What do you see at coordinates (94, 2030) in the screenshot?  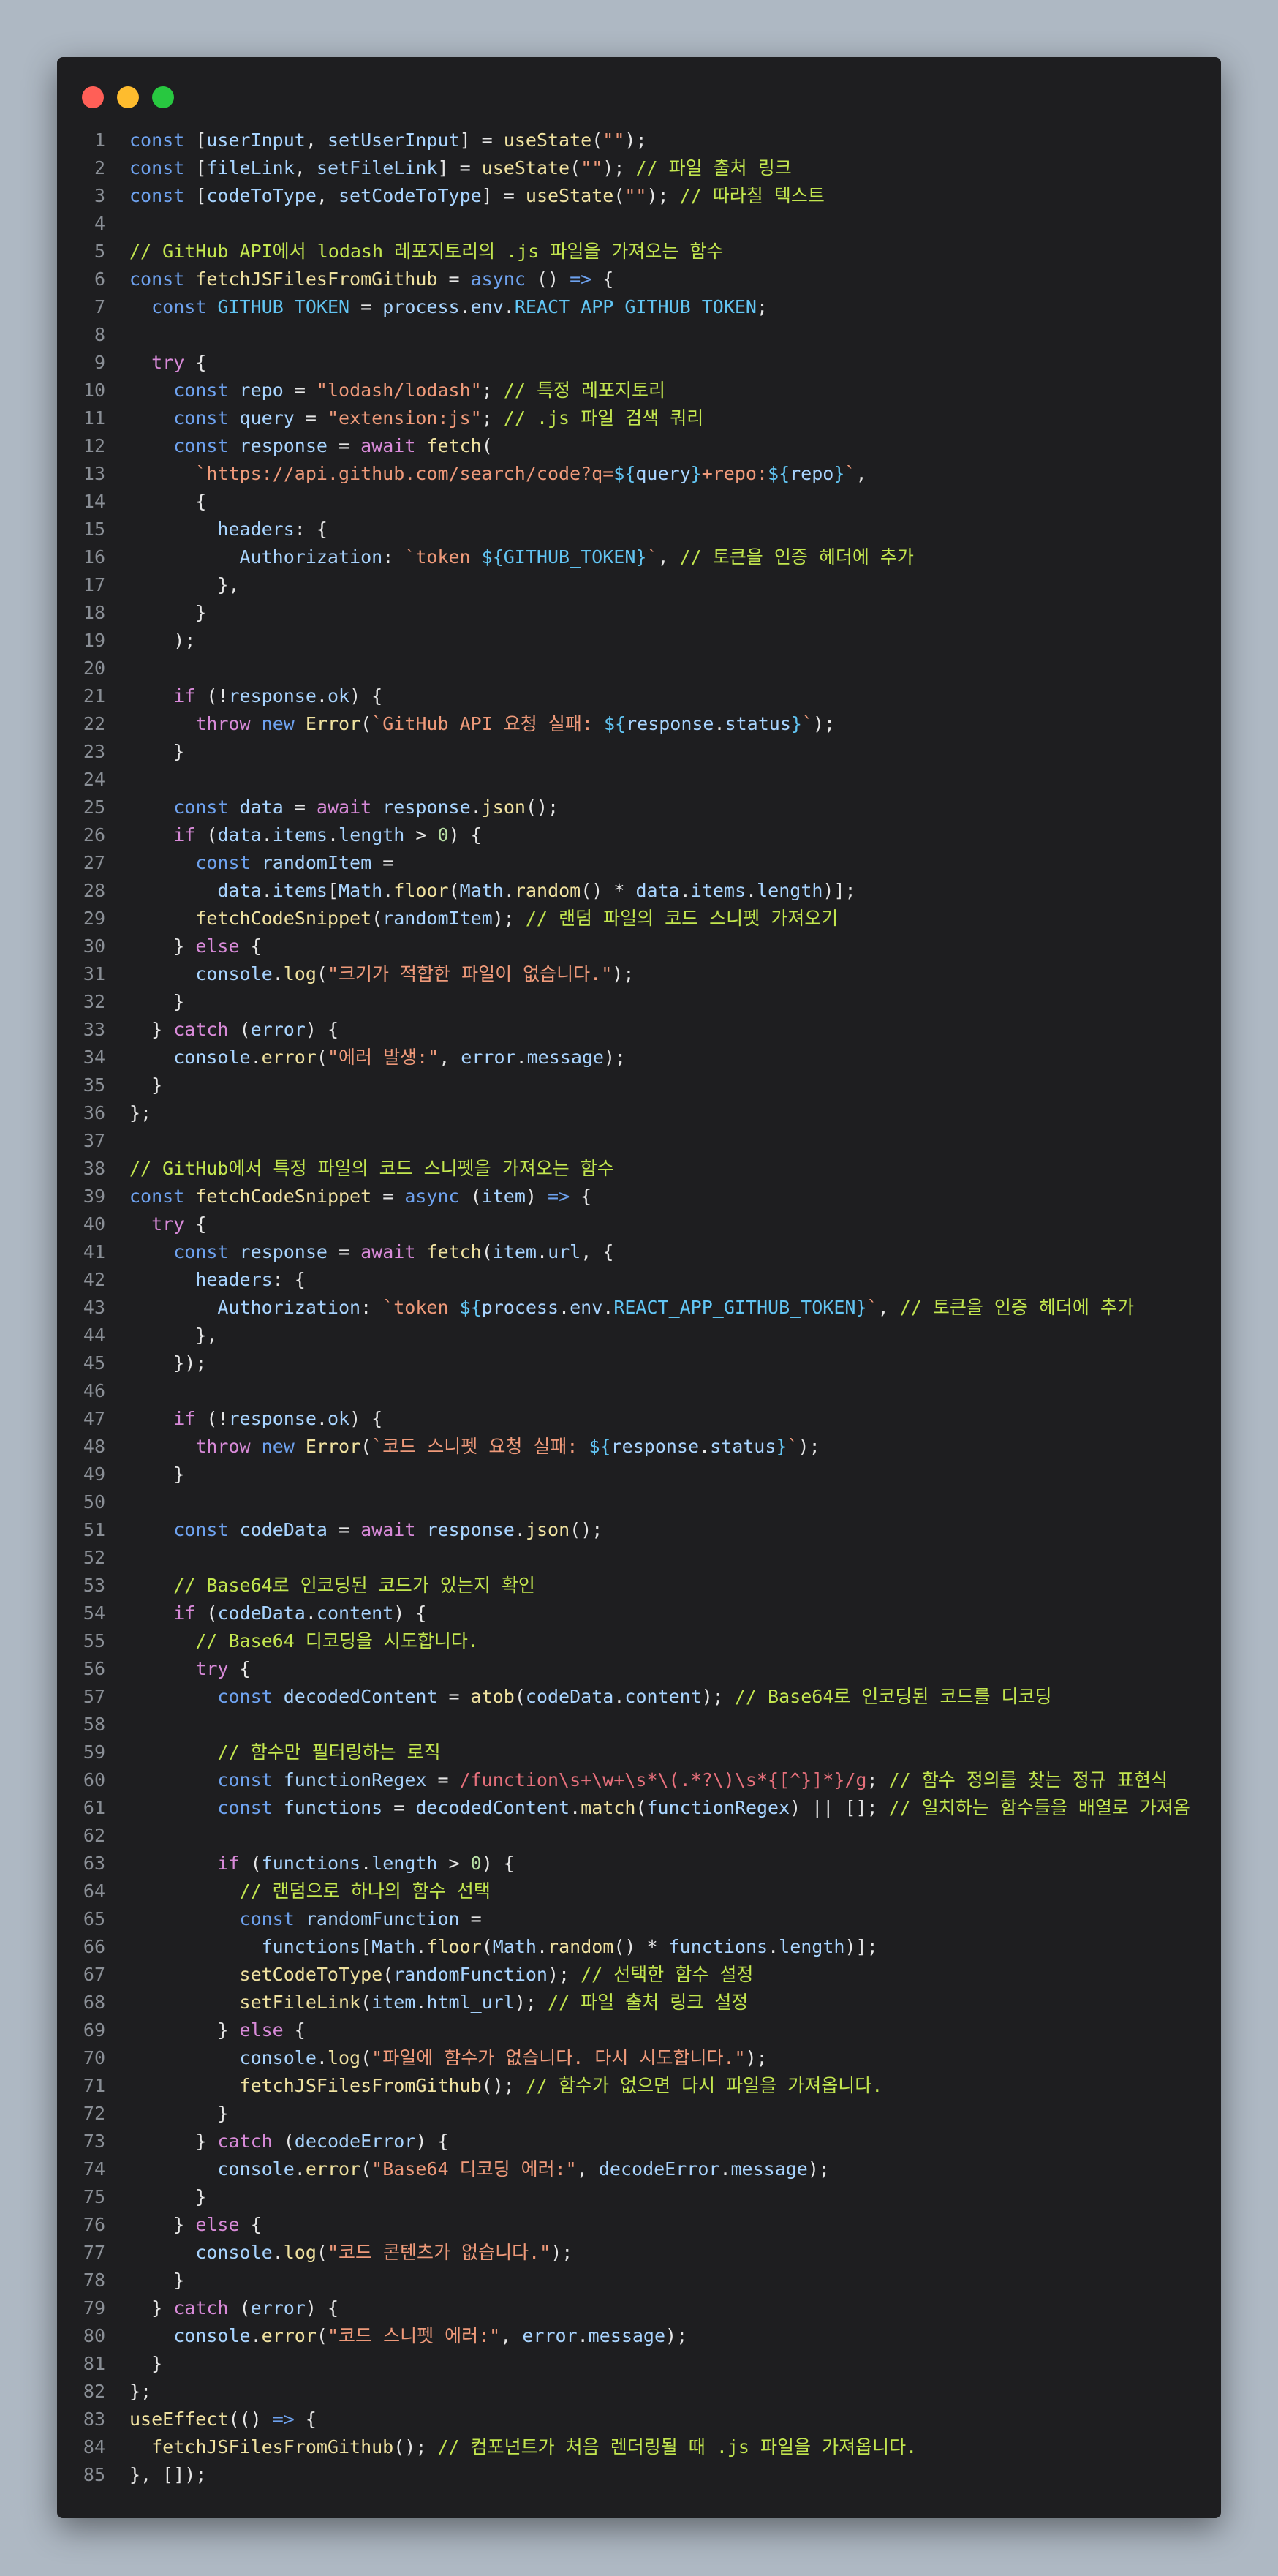 I see `line-number: 69` at bounding box center [94, 2030].